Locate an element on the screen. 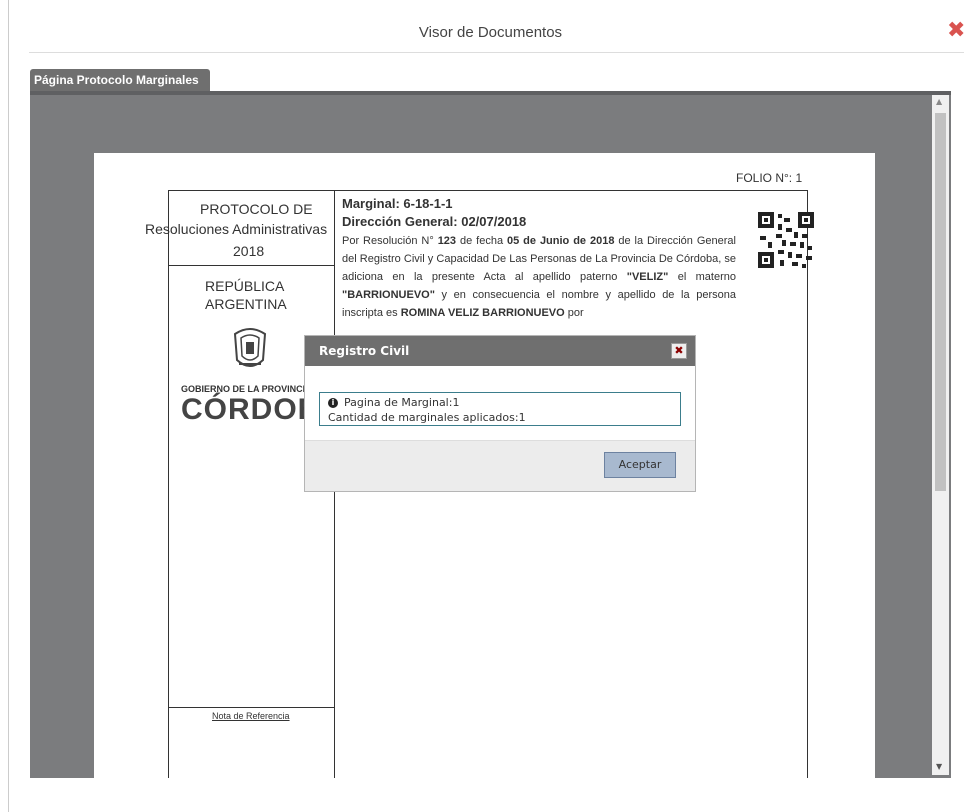  scroll-up-icon: ▲ is located at coordinates (939, 101).